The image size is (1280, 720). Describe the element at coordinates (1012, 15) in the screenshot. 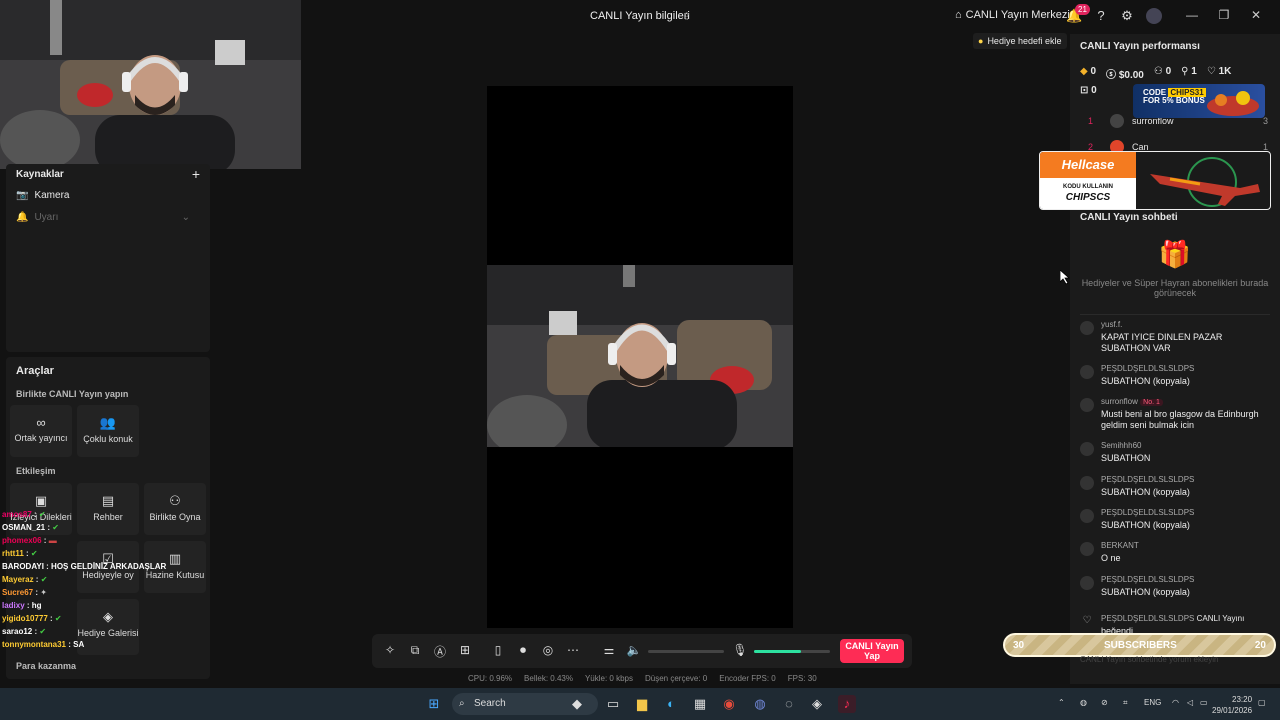

I see `live-center-button: ⌂ CANLI Yayın Merkezi` at that location.